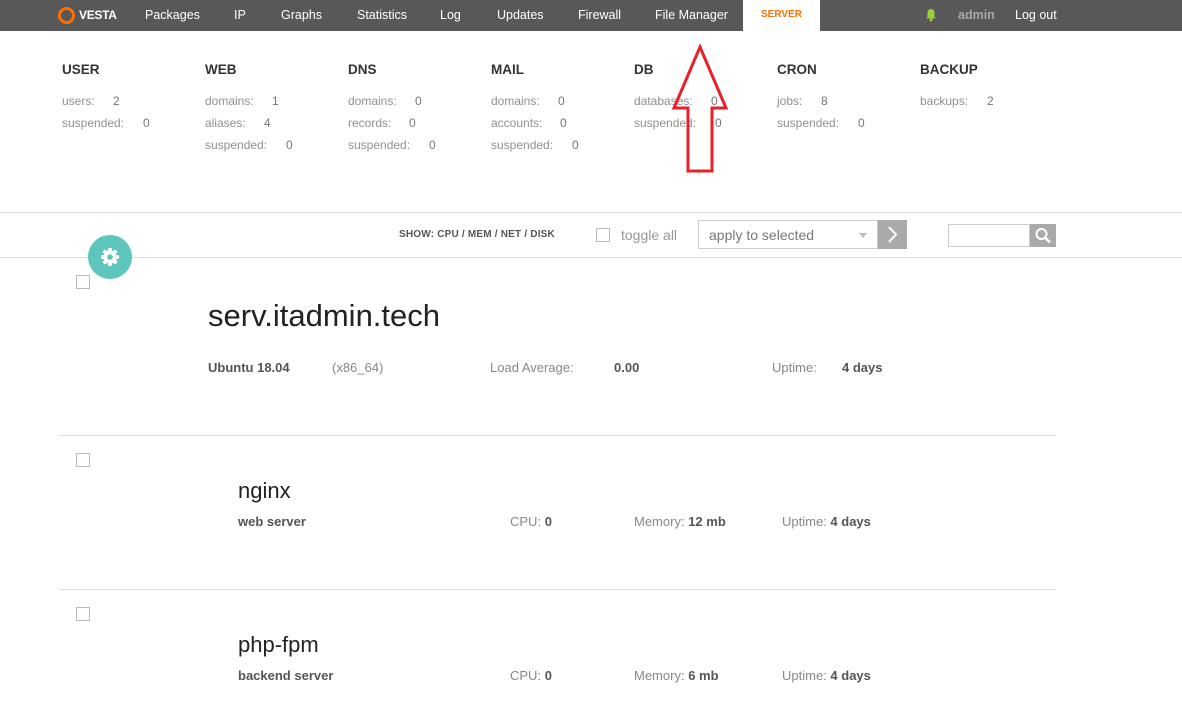  I want to click on host-os: Ubuntu 18.04, so click(249, 367).